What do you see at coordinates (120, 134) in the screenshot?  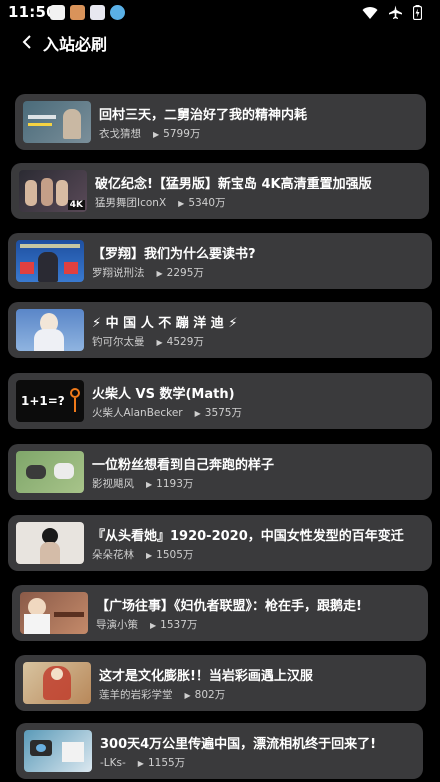 I see `video-author: 衣戈猜想` at bounding box center [120, 134].